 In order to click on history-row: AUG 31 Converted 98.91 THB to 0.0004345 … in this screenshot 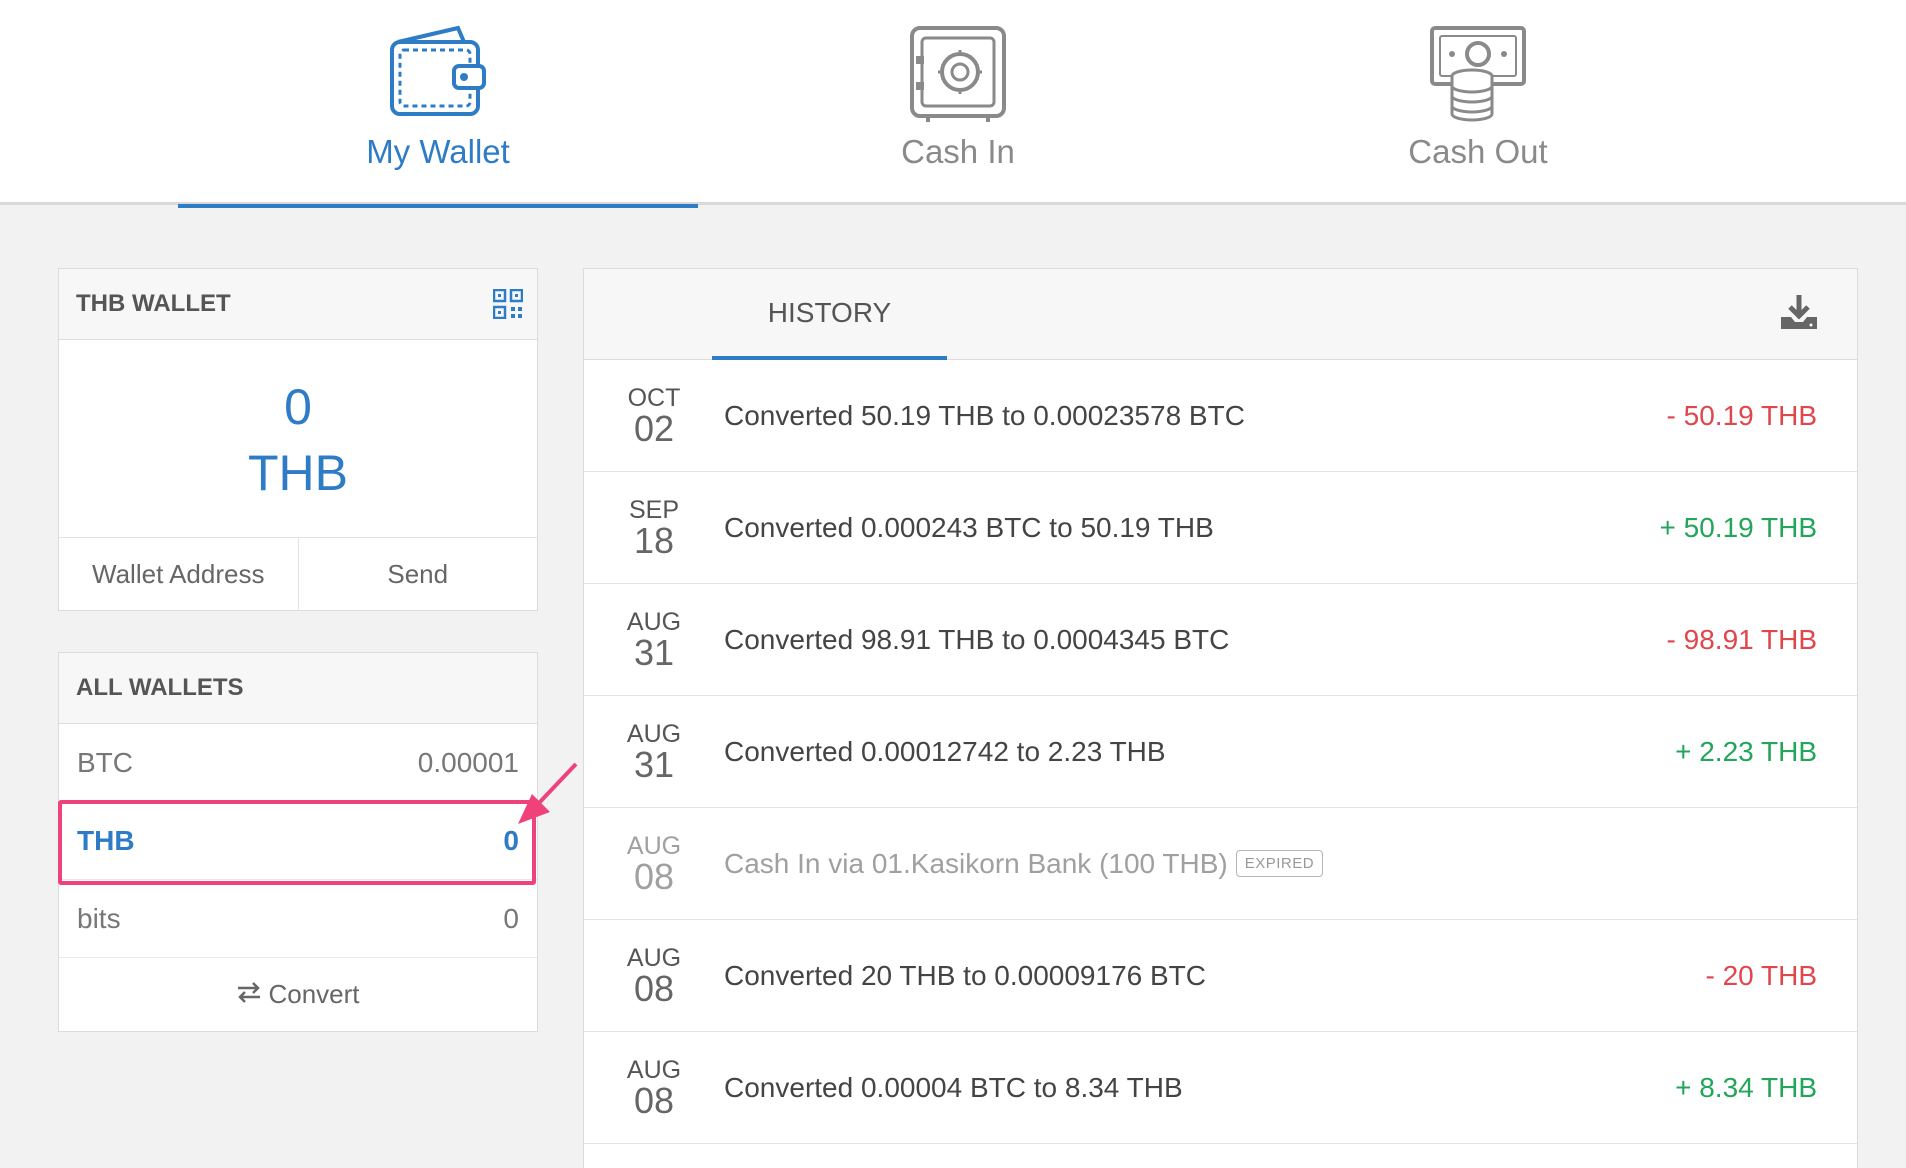, I will do `click(1220, 640)`.